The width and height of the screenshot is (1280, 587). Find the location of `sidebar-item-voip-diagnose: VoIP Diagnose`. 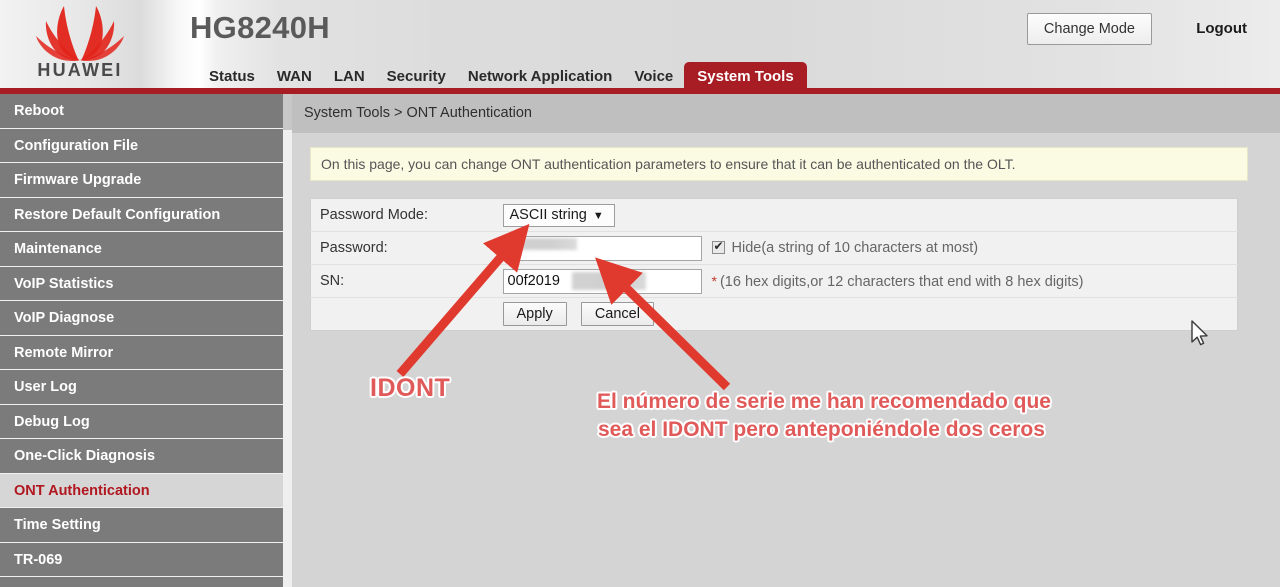

sidebar-item-voip-diagnose: VoIP Diagnose is located at coordinates (146, 318).